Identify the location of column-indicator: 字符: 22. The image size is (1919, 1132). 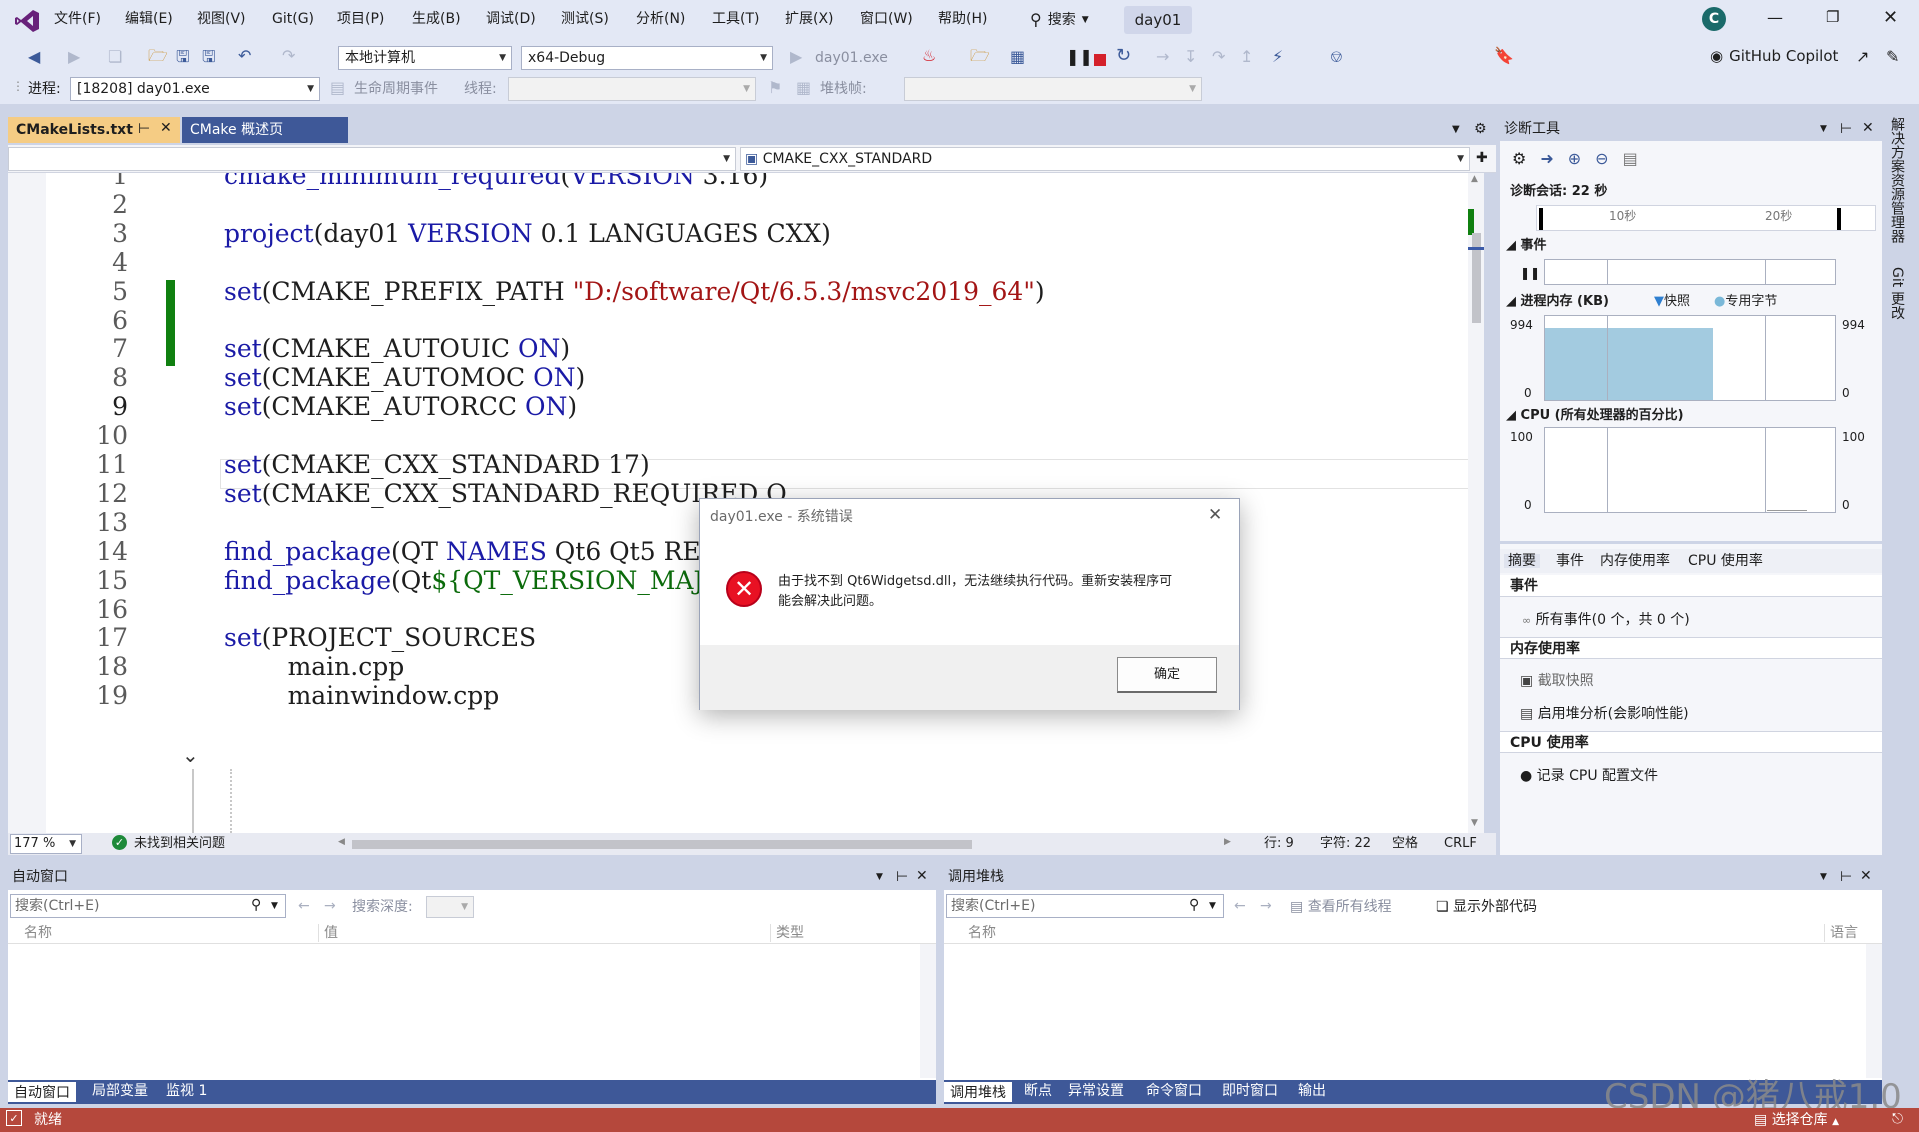
(1345, 843).